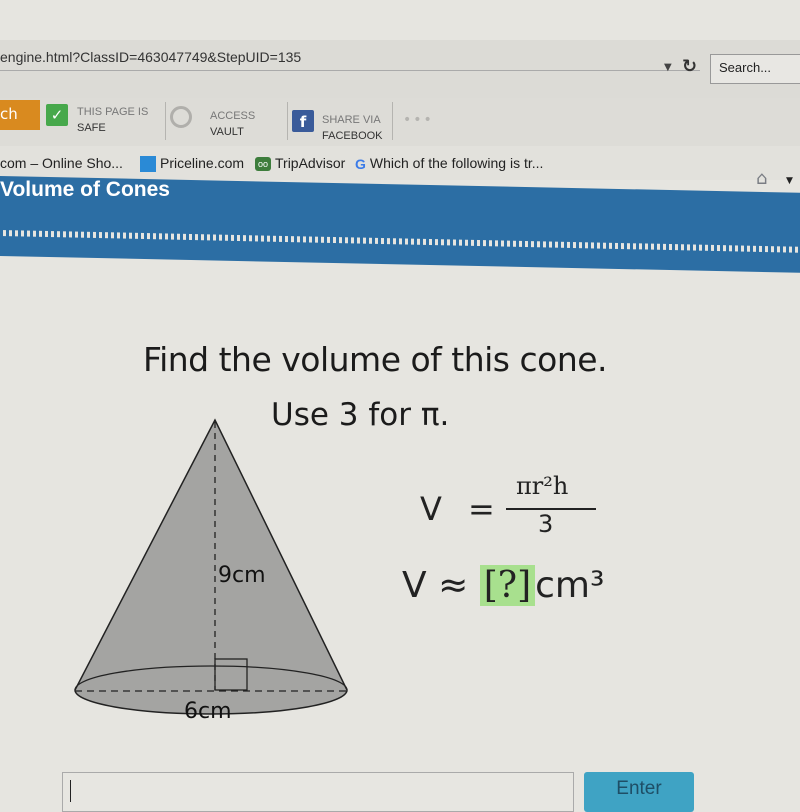  I want to click on question-text: Find the volume of this cone., so click(375, 359).